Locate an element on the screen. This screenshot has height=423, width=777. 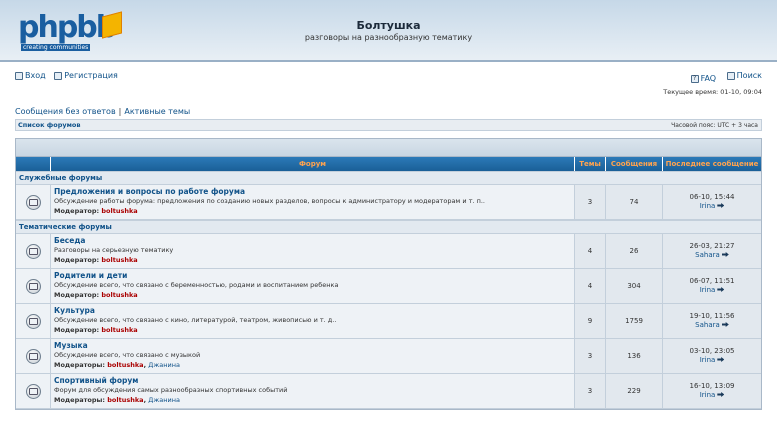
last-post-date: 03-10, 23:05 is located at coordinates (712, 351).